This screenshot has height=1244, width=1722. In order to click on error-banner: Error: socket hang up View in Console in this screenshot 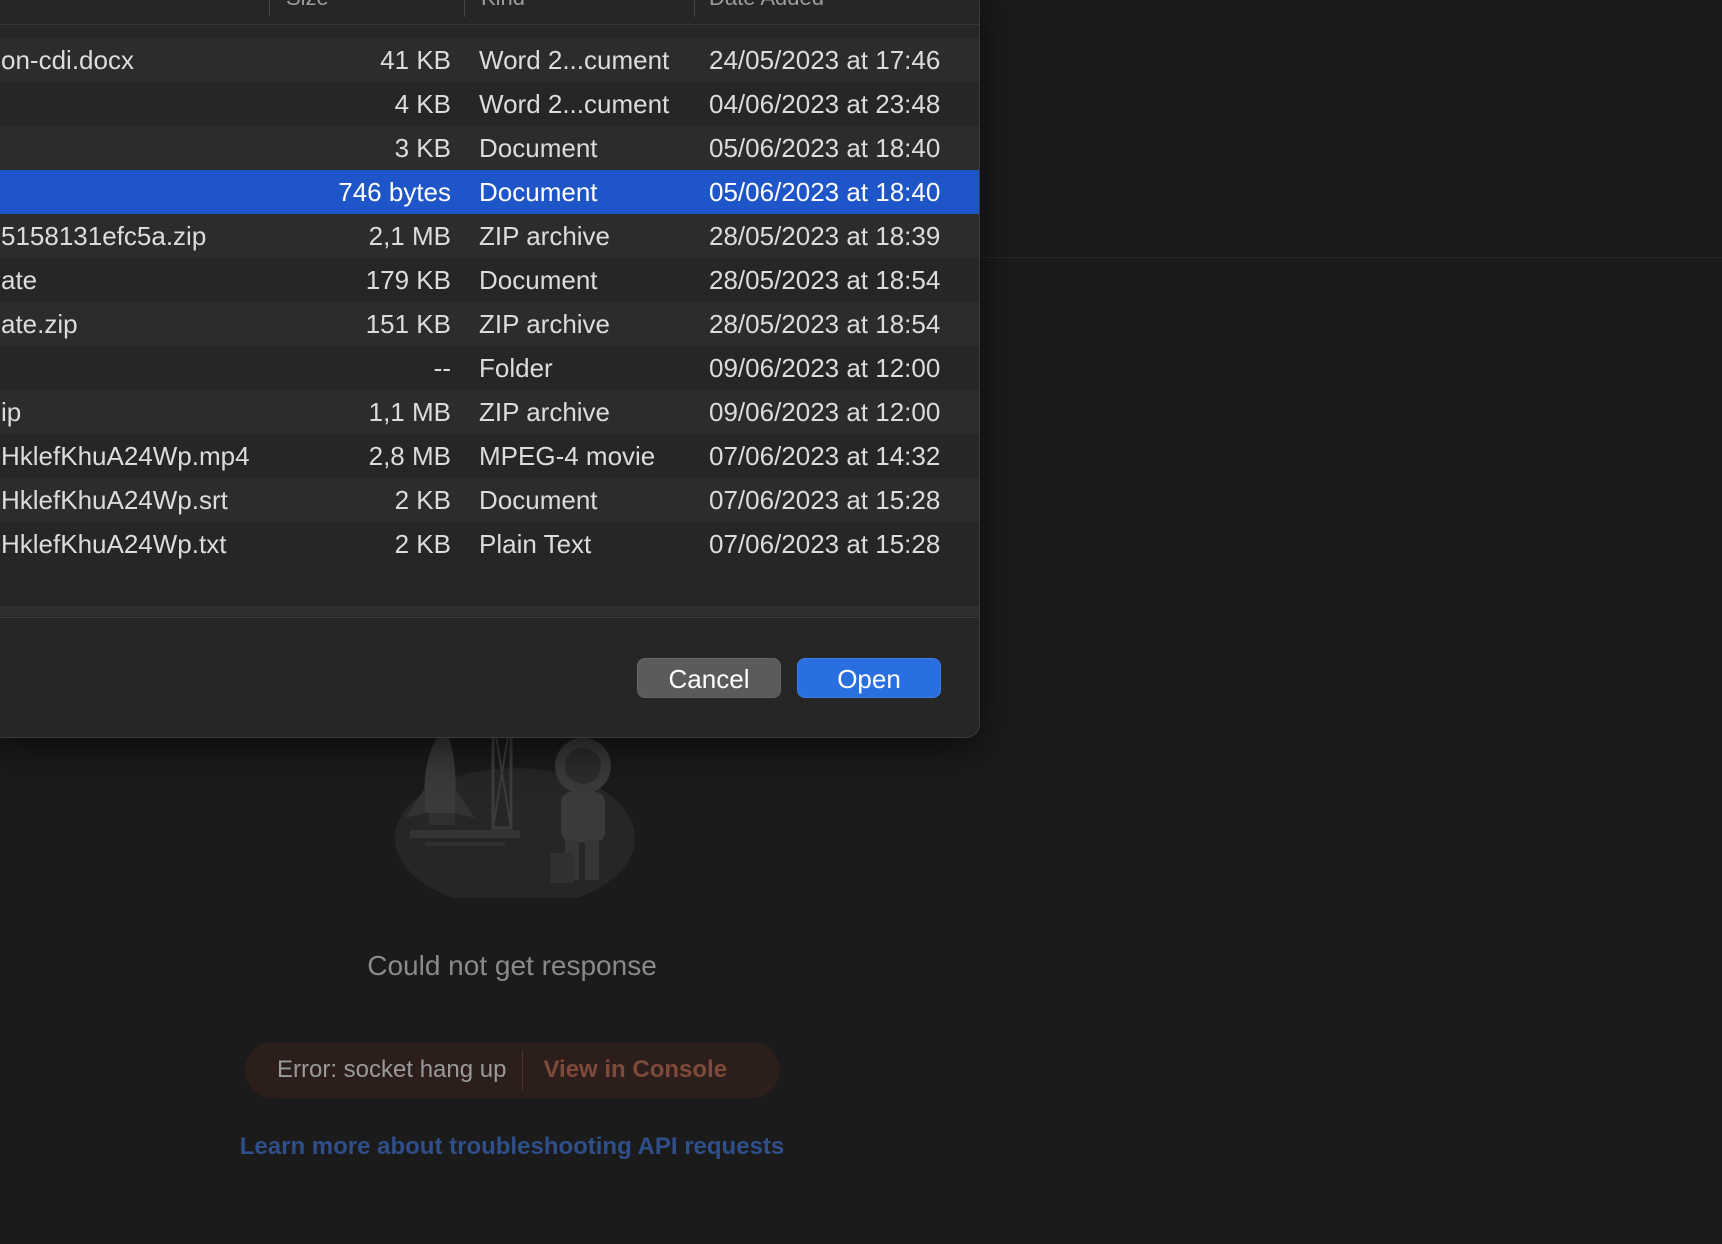, I will do `click(512, 1070)`.